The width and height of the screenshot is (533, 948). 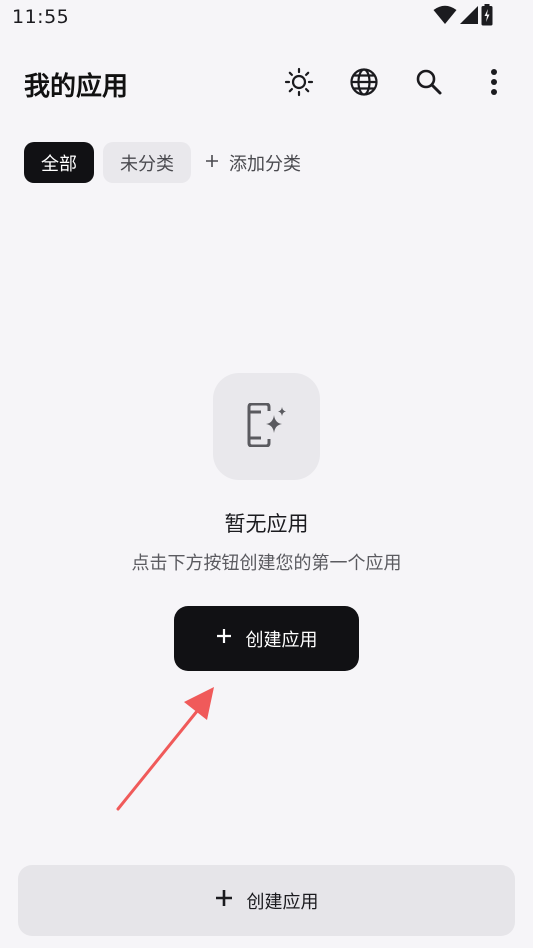 I want to click on chip-label: 全部, so click(x=59, y=164).